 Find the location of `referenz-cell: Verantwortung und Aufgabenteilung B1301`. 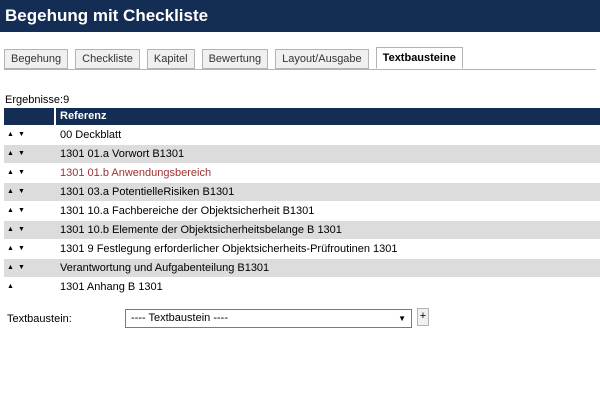

referenz-cell: Verantwortung und Aufgabenteilung B1301 is located at coordinates (328, 268).